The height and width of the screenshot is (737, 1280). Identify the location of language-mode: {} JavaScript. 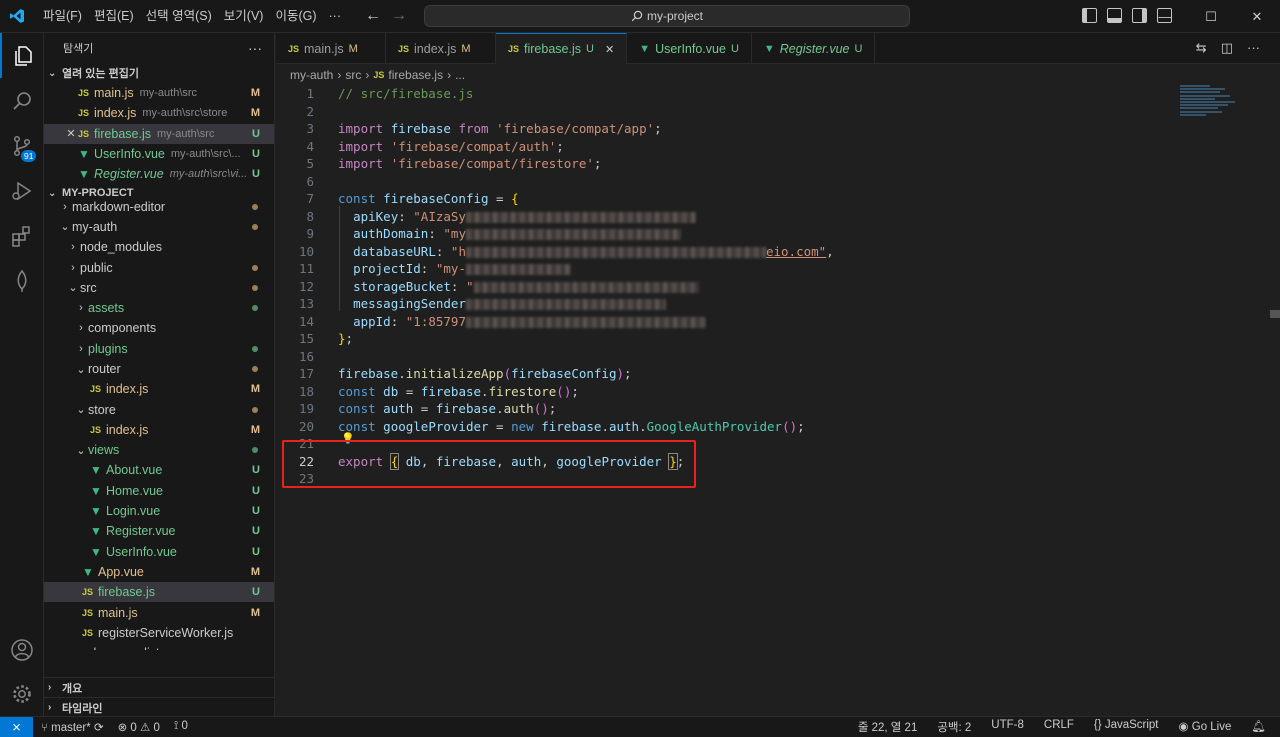
(1126, 727).